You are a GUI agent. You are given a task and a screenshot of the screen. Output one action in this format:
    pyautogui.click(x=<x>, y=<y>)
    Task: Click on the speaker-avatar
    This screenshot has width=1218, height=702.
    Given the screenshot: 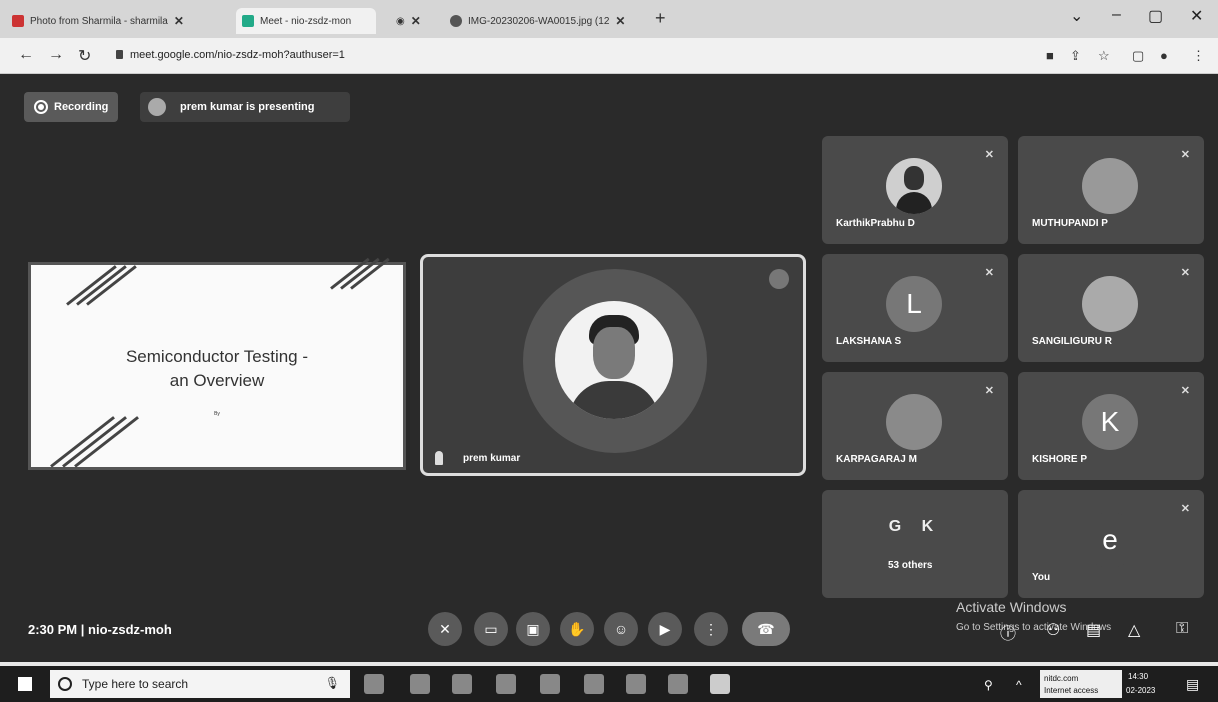 What is the action you would take?
    pyautogui.click(x=614, y=360)
    